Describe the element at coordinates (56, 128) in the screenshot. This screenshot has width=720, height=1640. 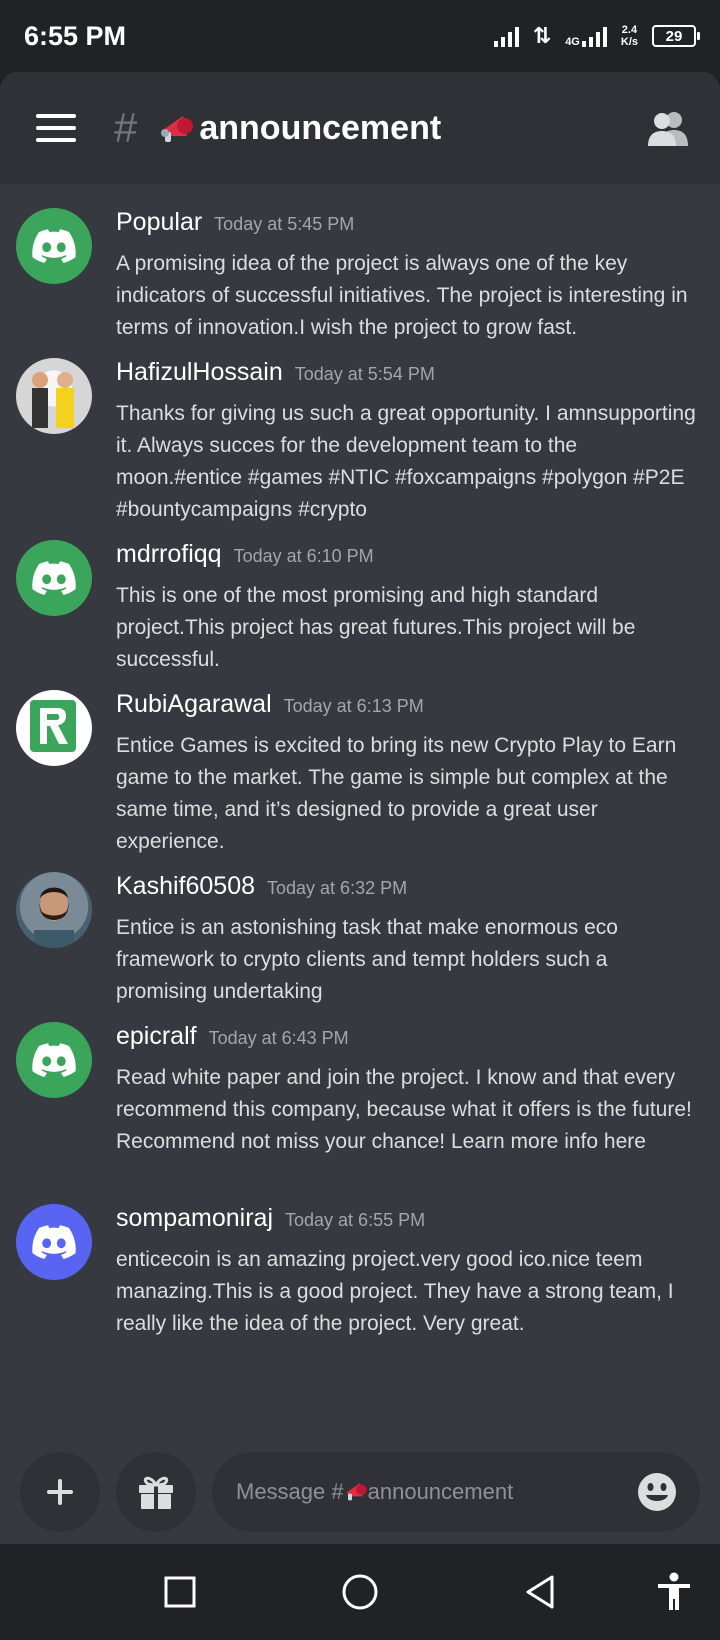
I see `hamburger-menu-icon` at that location.